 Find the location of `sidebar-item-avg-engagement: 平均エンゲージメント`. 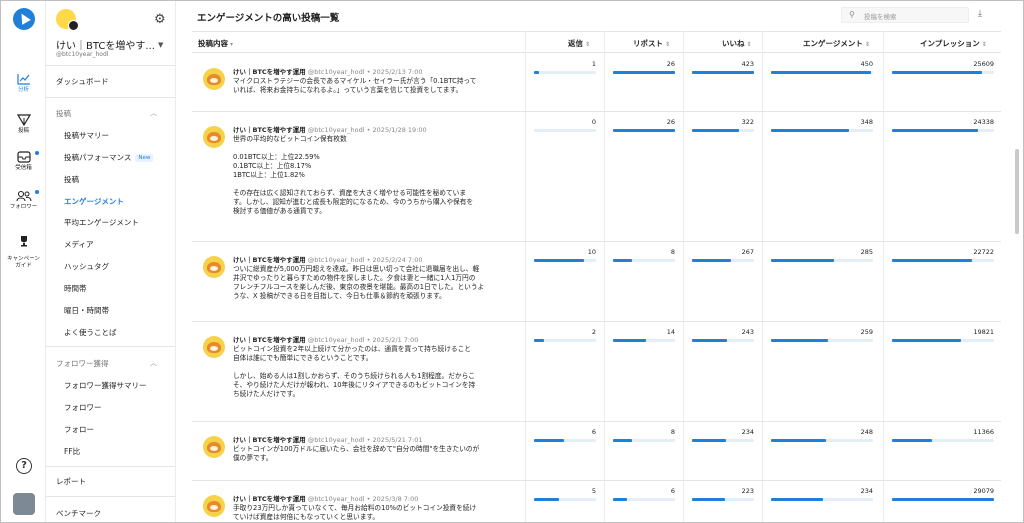

sidebar-item-avg-engagement: 平均エンゲージメント is located at coordinates (101, 222).